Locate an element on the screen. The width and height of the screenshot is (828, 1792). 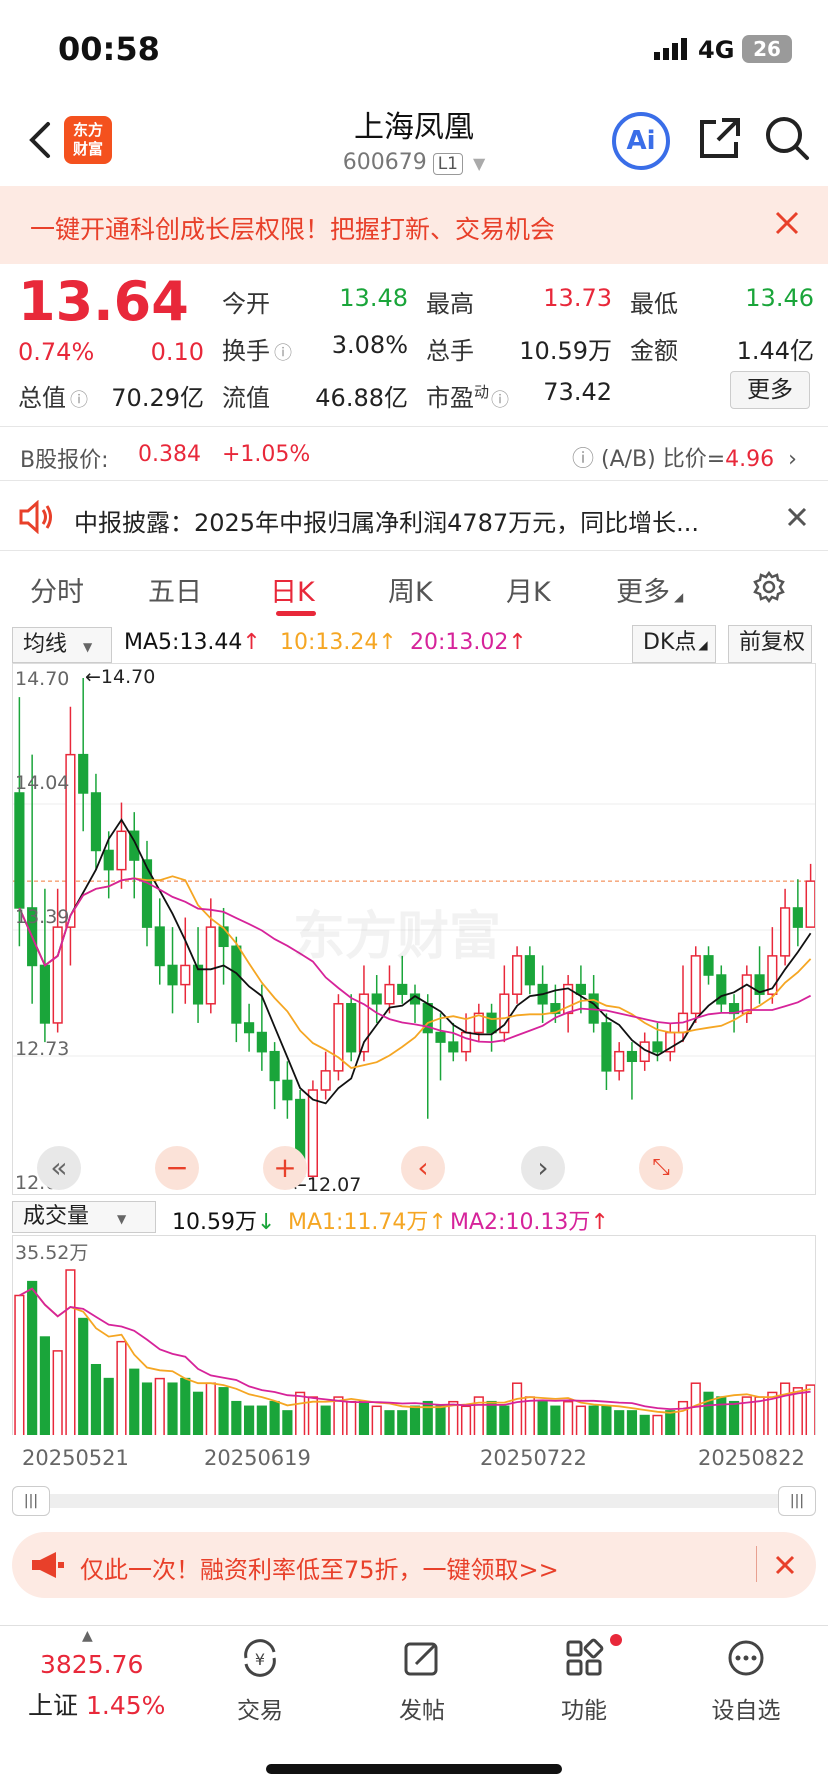
share-icon is located at coordinates (719, 139).